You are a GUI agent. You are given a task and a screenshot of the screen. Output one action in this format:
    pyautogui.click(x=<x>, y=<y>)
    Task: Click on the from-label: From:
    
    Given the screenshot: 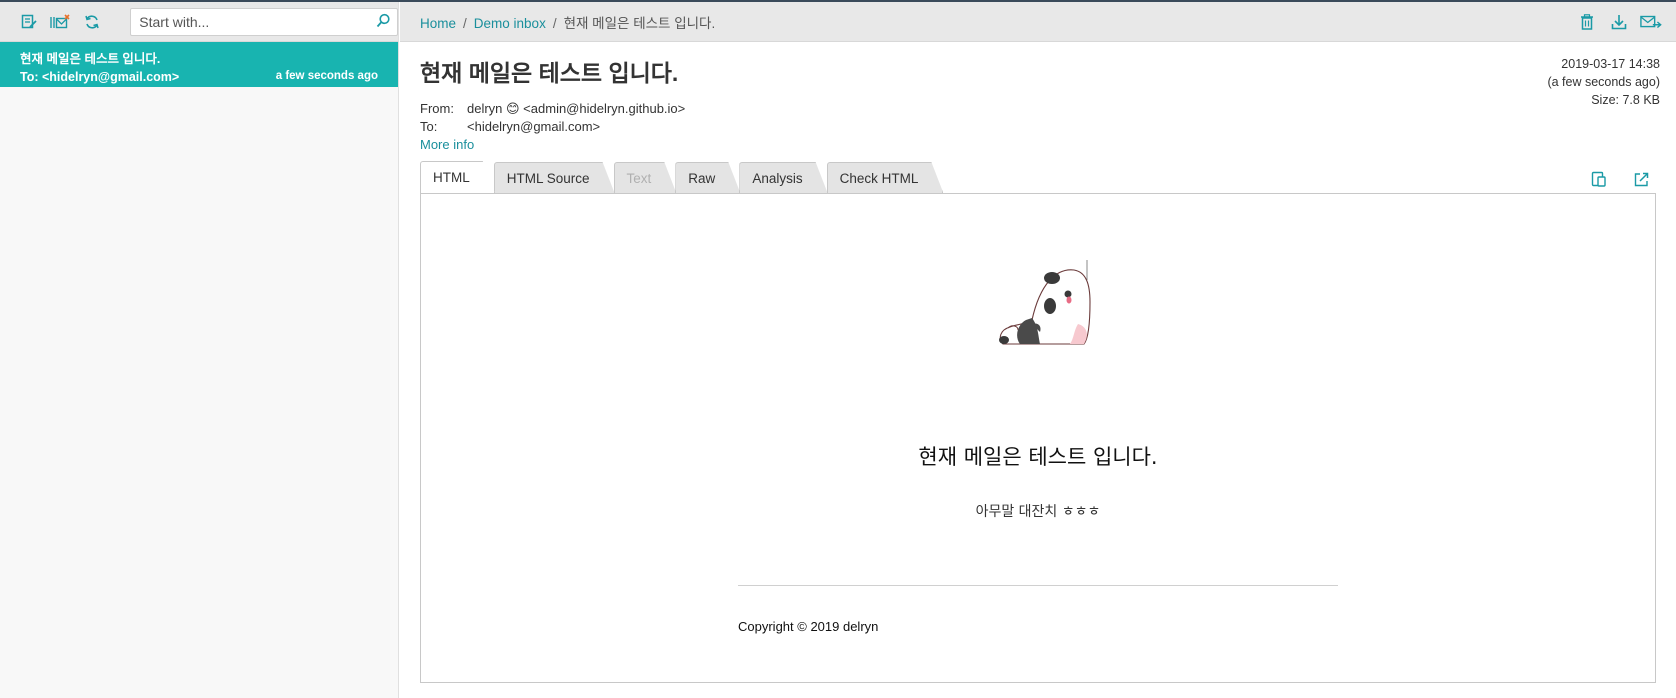 What is the action you would take?
    pyautogui.click(x=437, y=108)
    